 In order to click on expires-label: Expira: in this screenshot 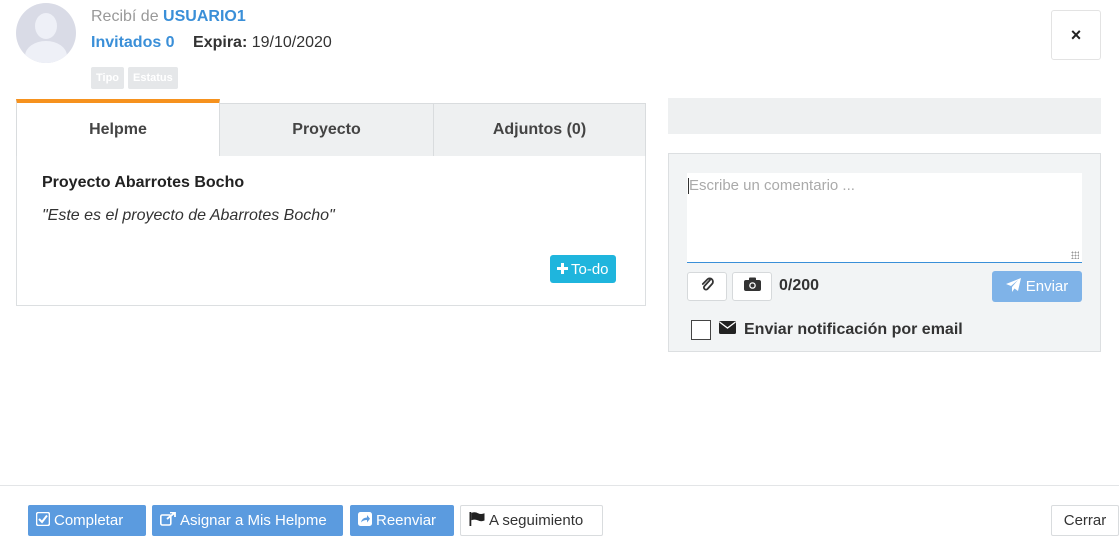, I will do `click(220, 42)`.